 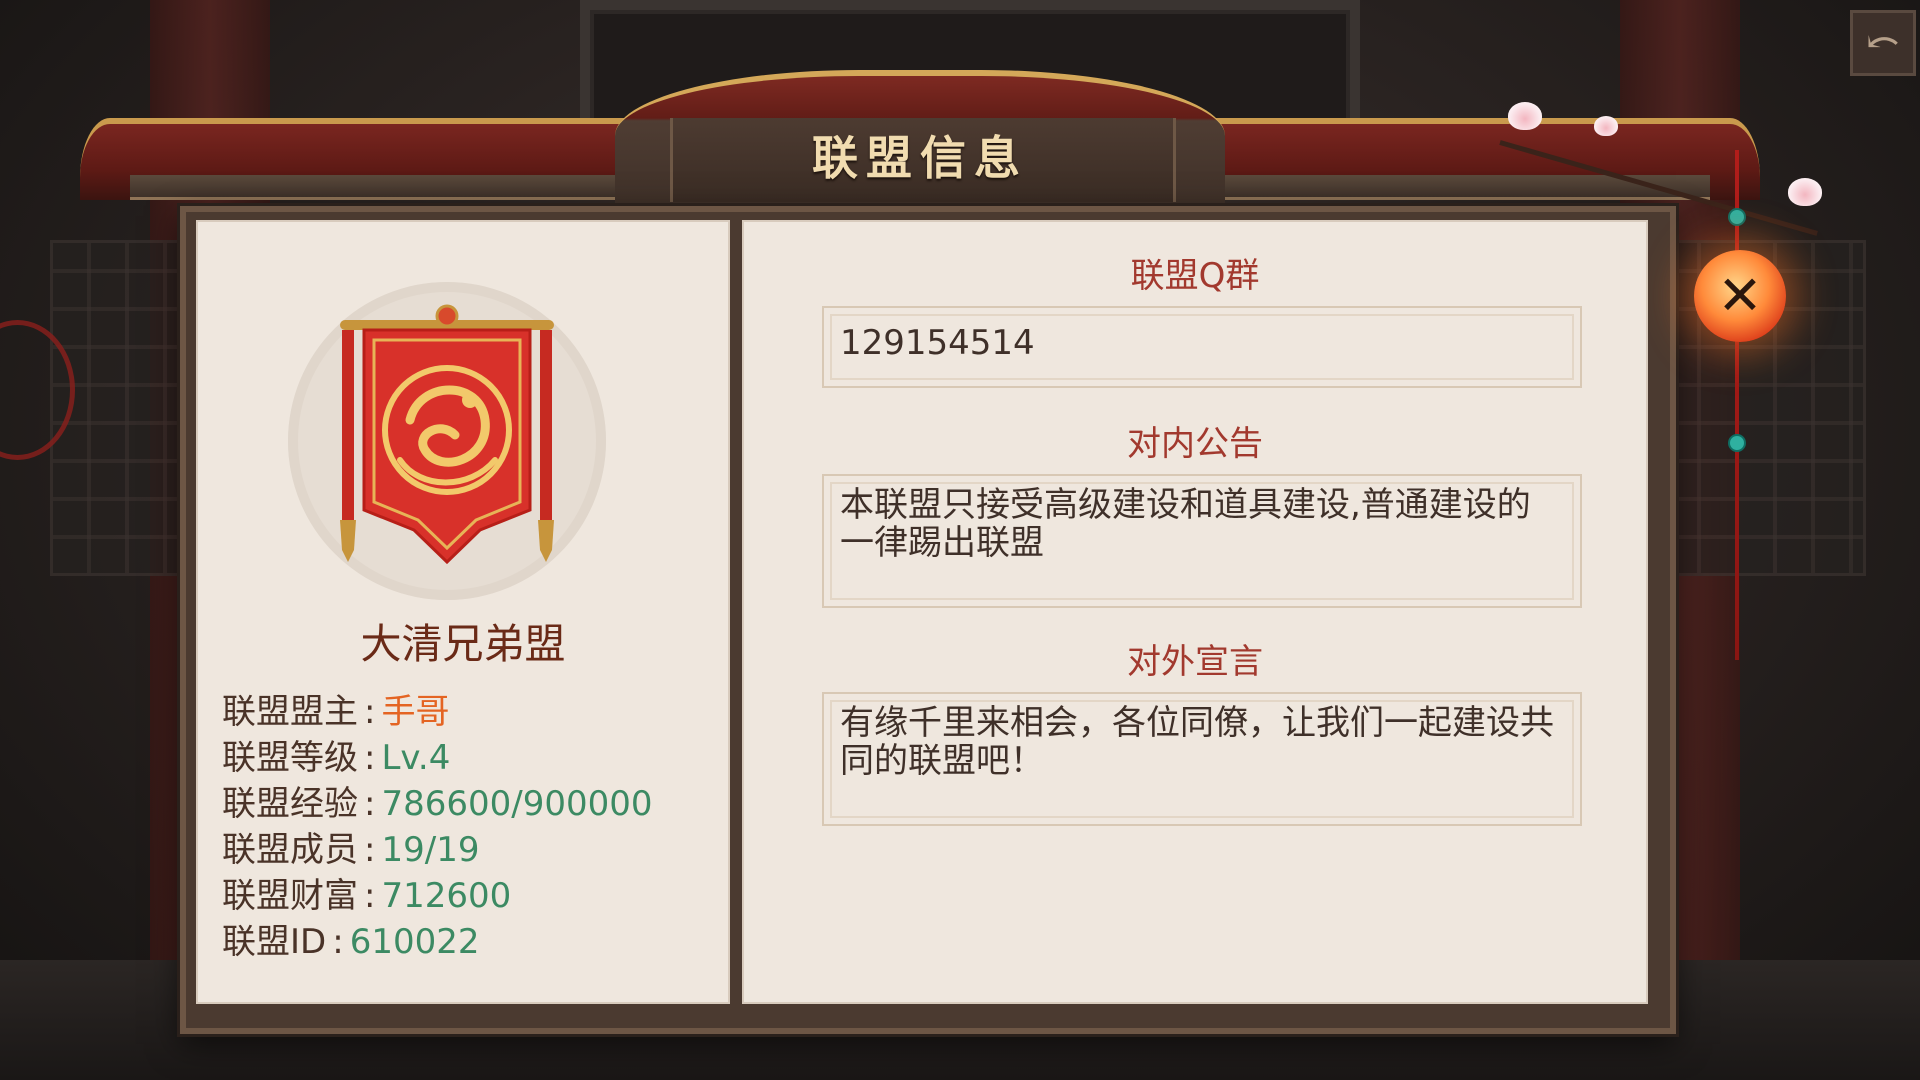 What do you see at coordinates (290, 896) in the screenshot?
I see `stat-label: 联盟财富` at bounding box center [290, 896].